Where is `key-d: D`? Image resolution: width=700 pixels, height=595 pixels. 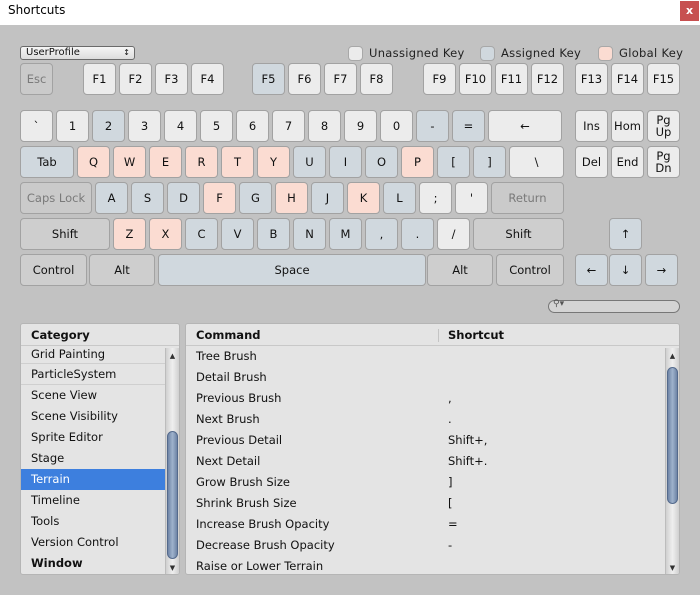
key-d: D is located at coordinates (183, 198).